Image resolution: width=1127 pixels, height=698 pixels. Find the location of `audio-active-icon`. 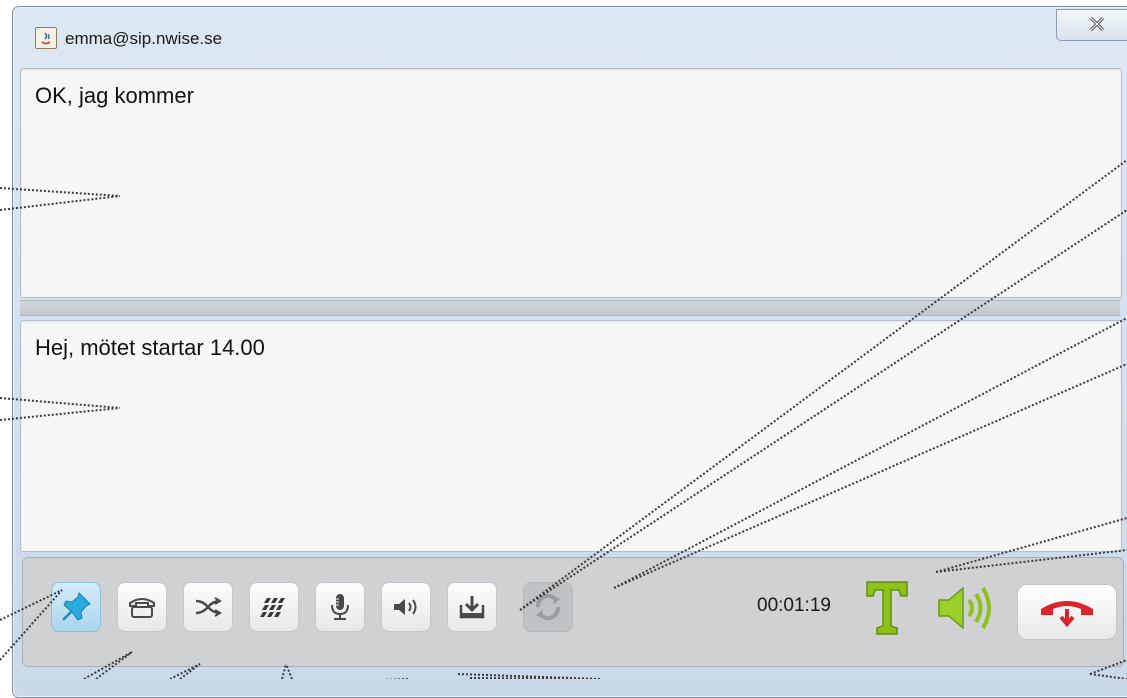

audio-active-icon is located at coordinates (968, 610).